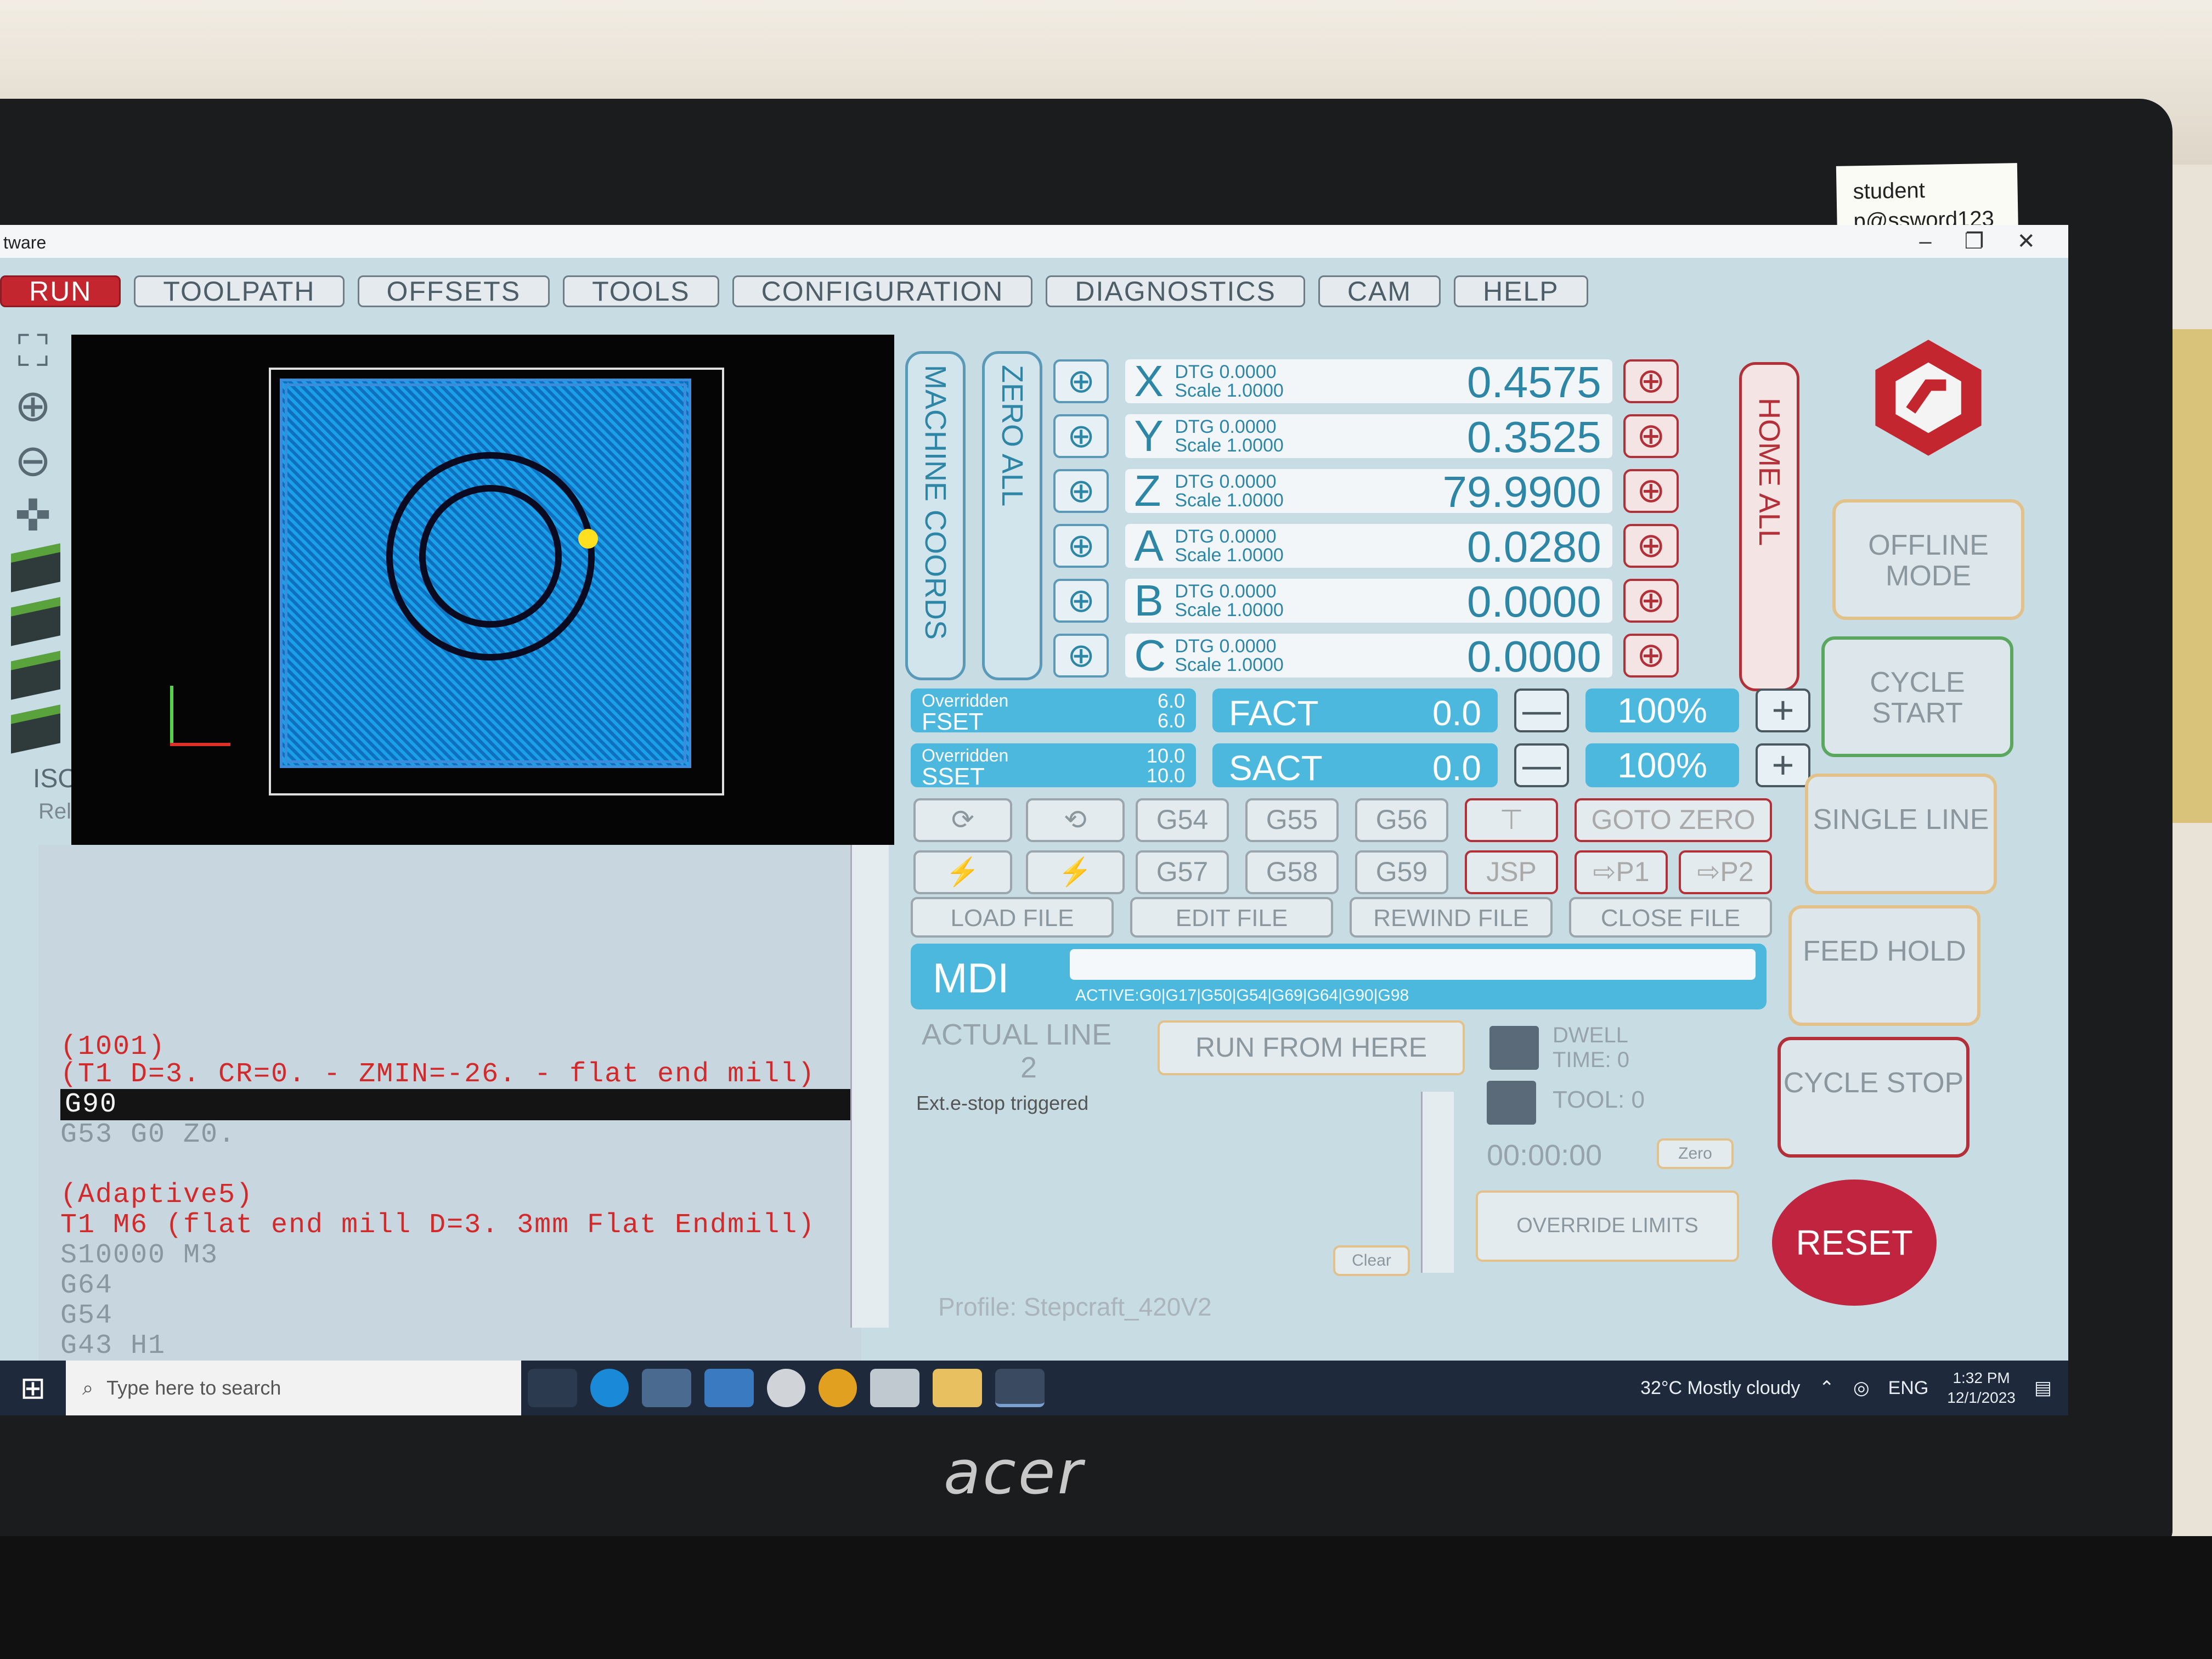  I want to click on g59-button: G59, so click(1401, 872).